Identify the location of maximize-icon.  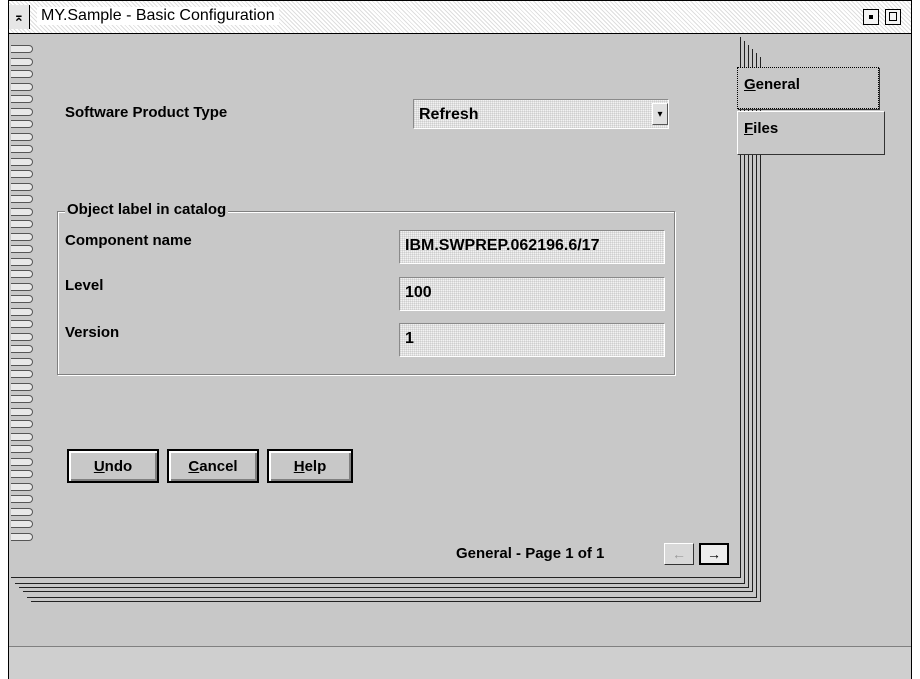
(893, 17).